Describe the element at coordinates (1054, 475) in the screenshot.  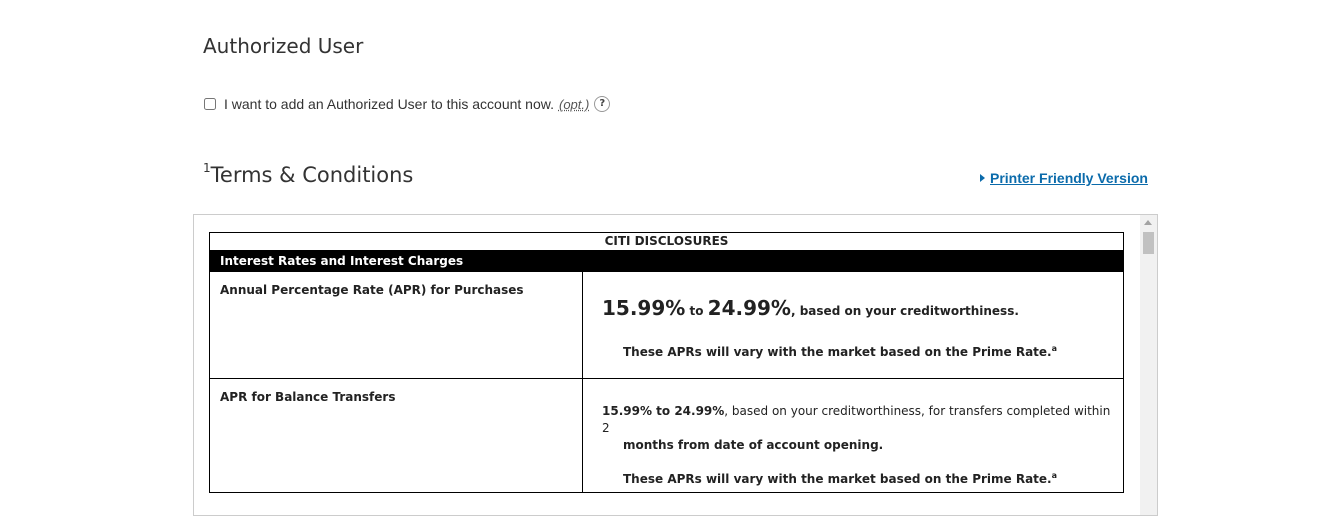
I see `bt-note-footnote: a` at that location.